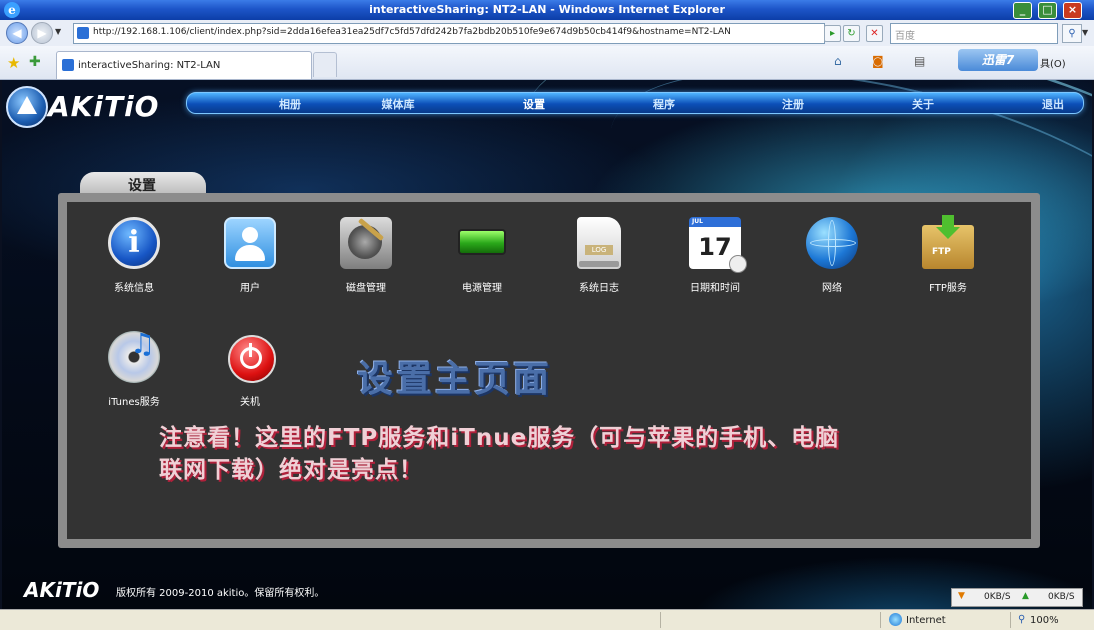 Image resolution: width=1094 pixels, height=630 pixels. I want to click on zoom-icon: ⚲, so click(1021, 619).